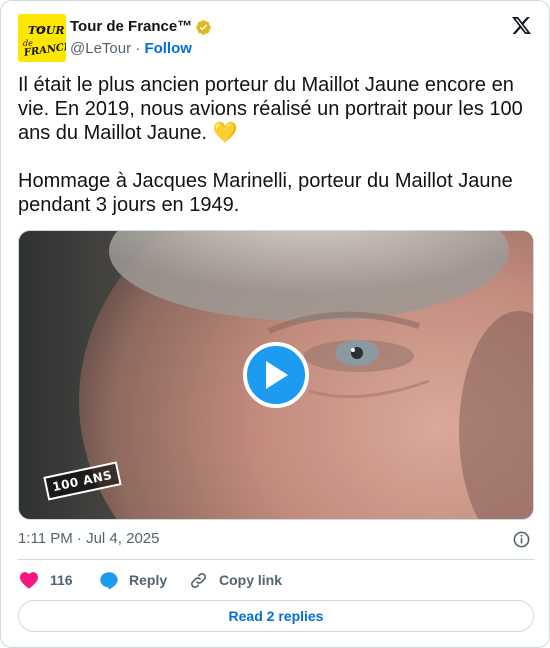  What do you see at coordinates (148, 580) in the screenshot?
I see `reply-label: Reply` at bounding box center [148, 580].